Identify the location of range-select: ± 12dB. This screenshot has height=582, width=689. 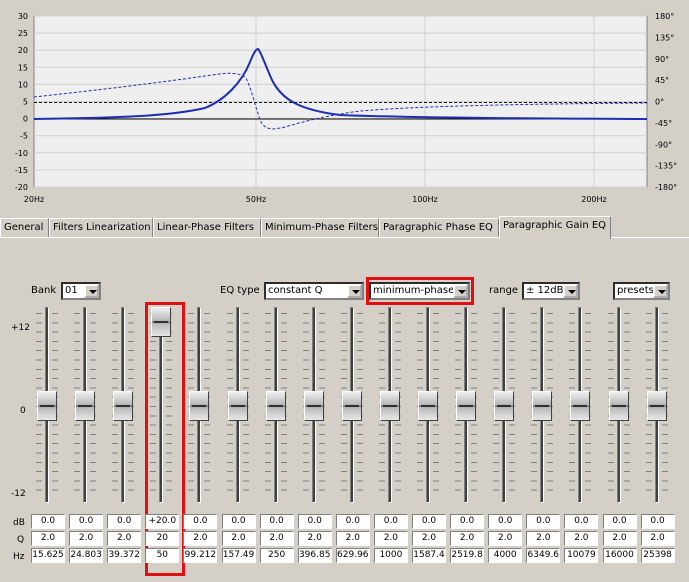
(551, 291).